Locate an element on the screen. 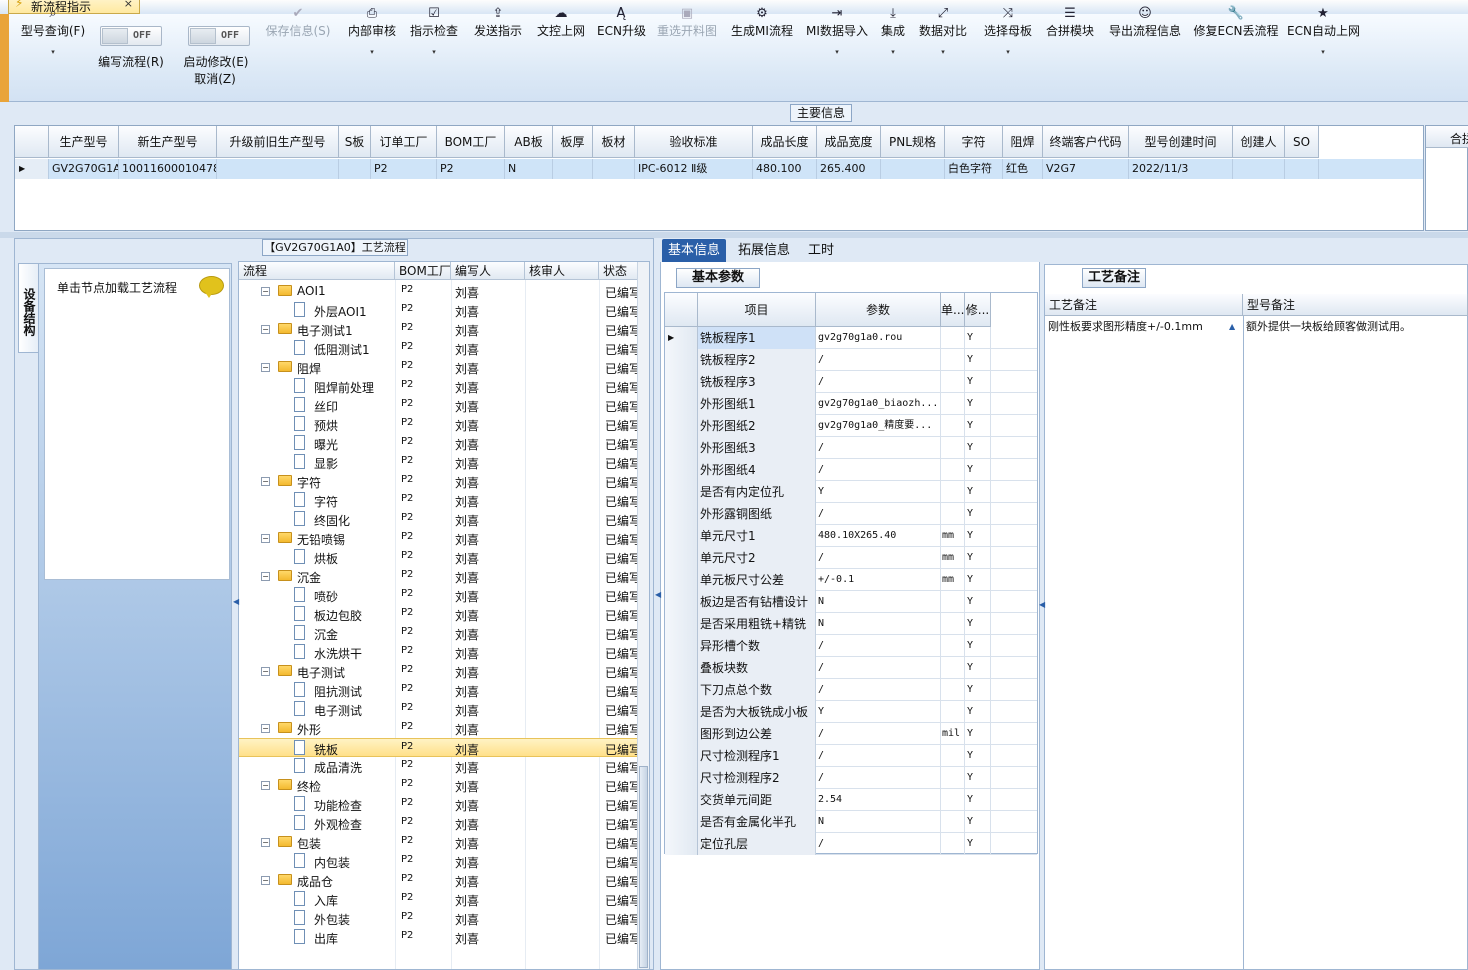 The image size is (1468, 970). collapse-left-icon: ◀ is located at coordinates (236, 601).